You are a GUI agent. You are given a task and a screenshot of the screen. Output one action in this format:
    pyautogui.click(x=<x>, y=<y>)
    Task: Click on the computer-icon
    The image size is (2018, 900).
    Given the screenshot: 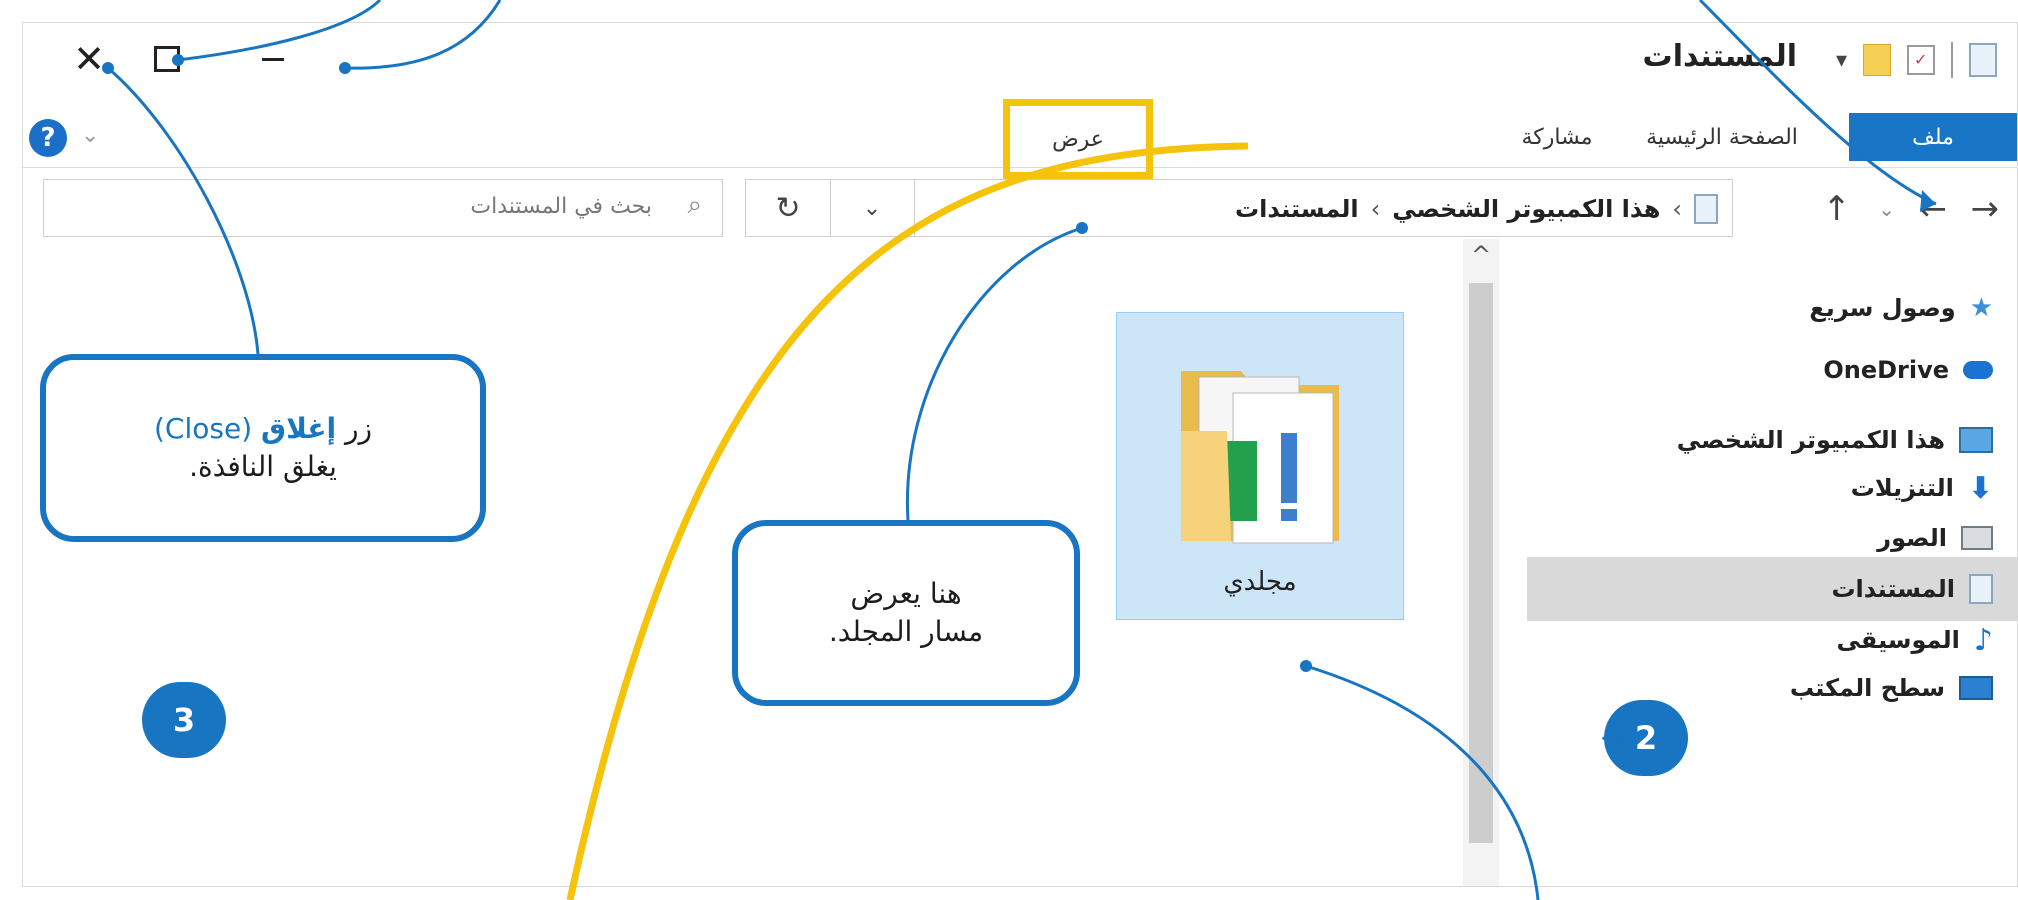 What is the action you would take?
    pyautogui.click(x=1976, y=440)
    